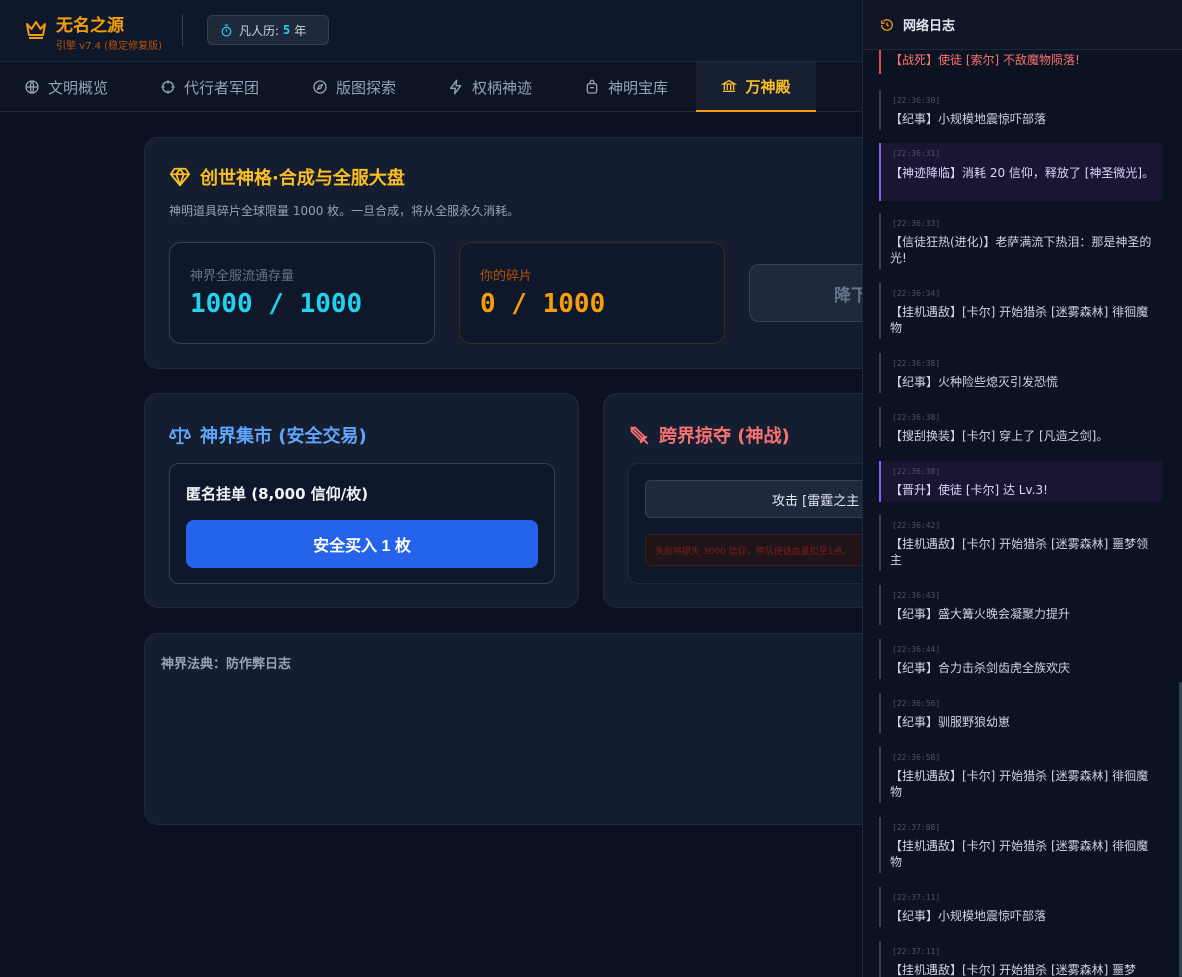 This screenshot has width=1182, height=977. I want to click on listing-label: 匿名挂单 (8,000 信仰/枚), so click(277, 494).